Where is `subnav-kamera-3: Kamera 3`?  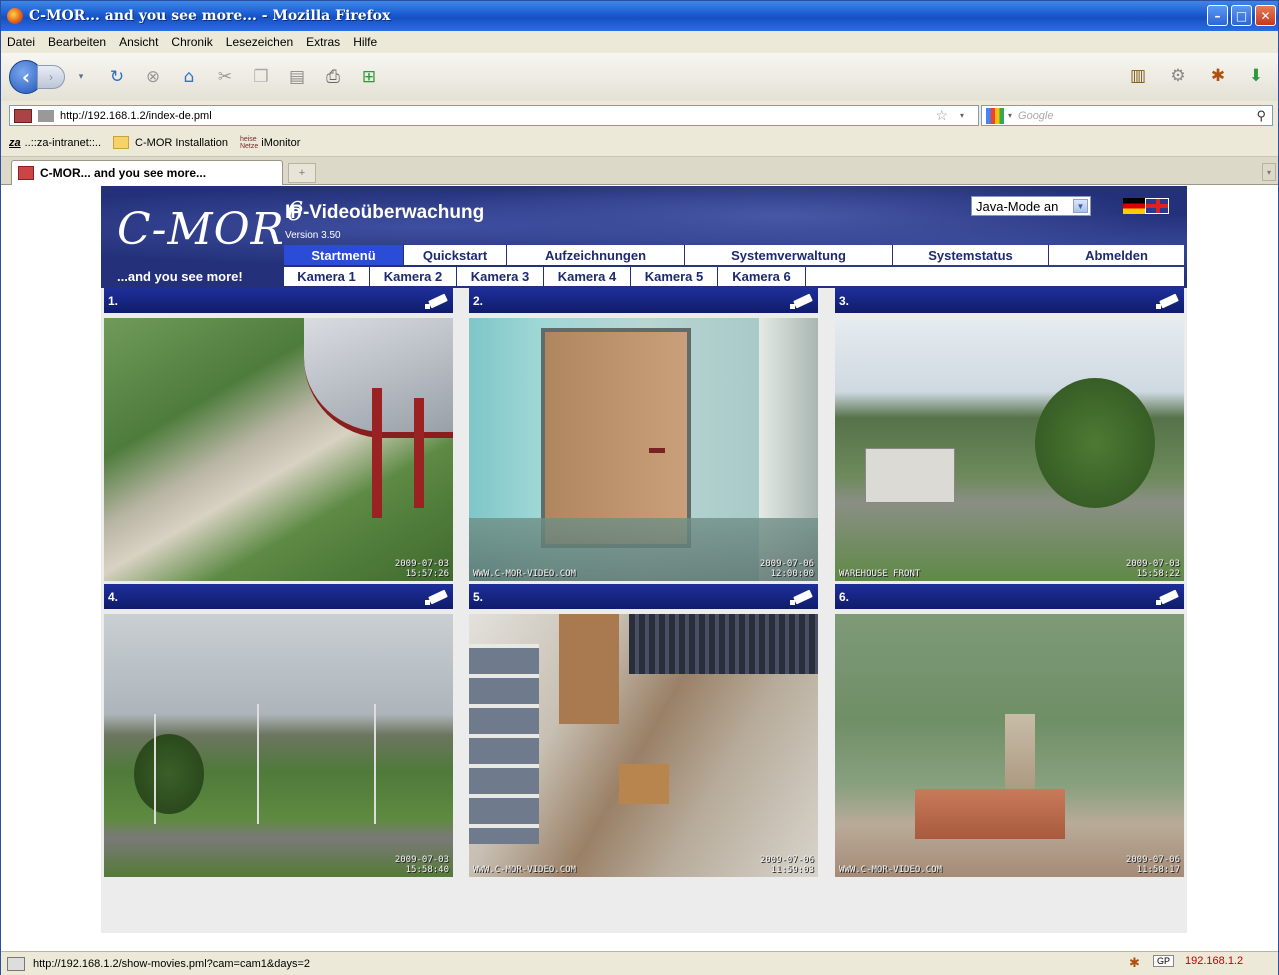
subnav-kamera-3: Kamera 3 is located at coordinates (500, 276).